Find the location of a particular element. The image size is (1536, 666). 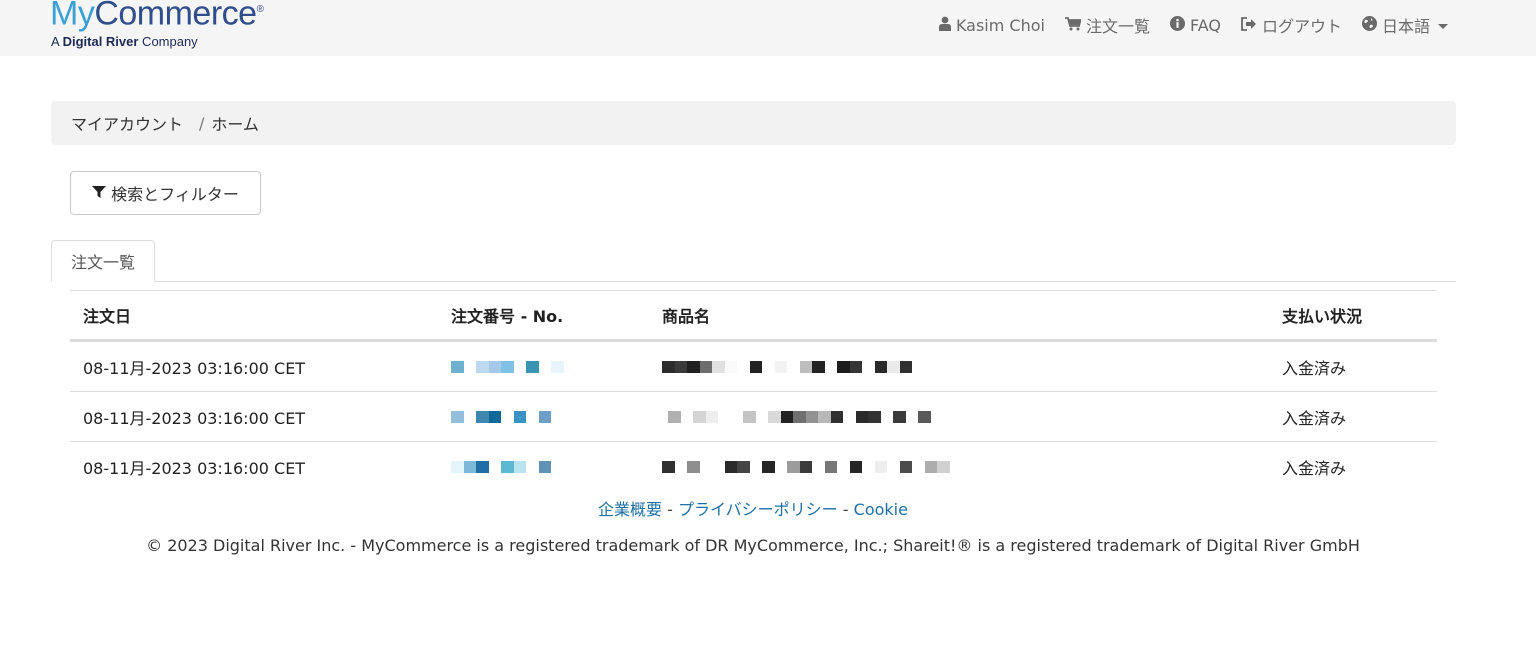

user-icon is located at coordinates (944, 25).